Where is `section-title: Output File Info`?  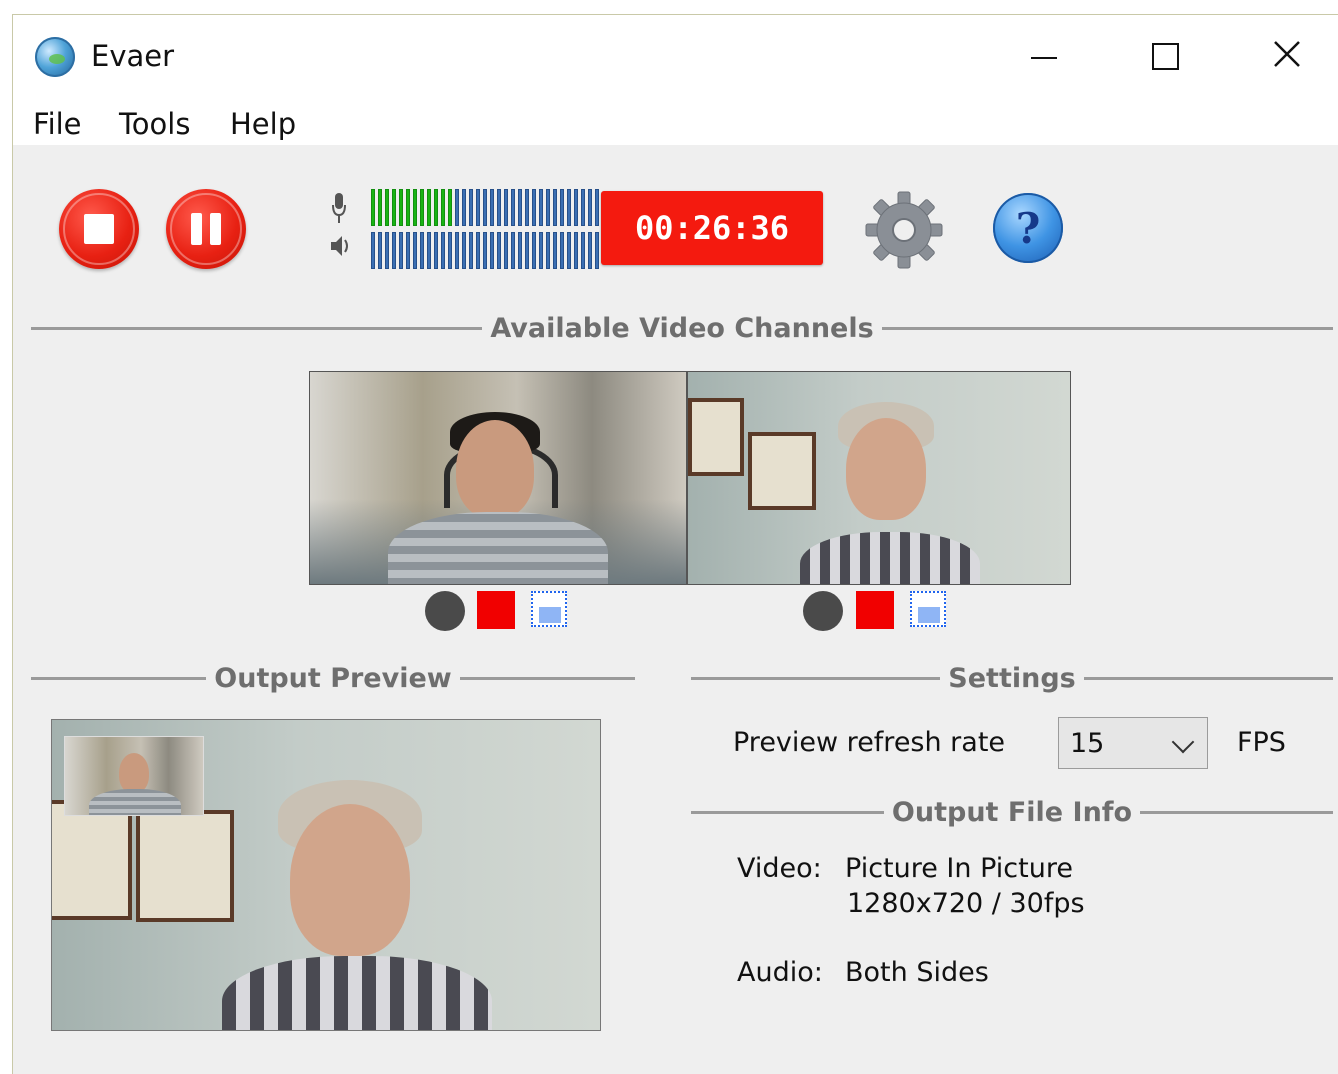
section-title: Output File Info is located at coordinates (1012, 812).